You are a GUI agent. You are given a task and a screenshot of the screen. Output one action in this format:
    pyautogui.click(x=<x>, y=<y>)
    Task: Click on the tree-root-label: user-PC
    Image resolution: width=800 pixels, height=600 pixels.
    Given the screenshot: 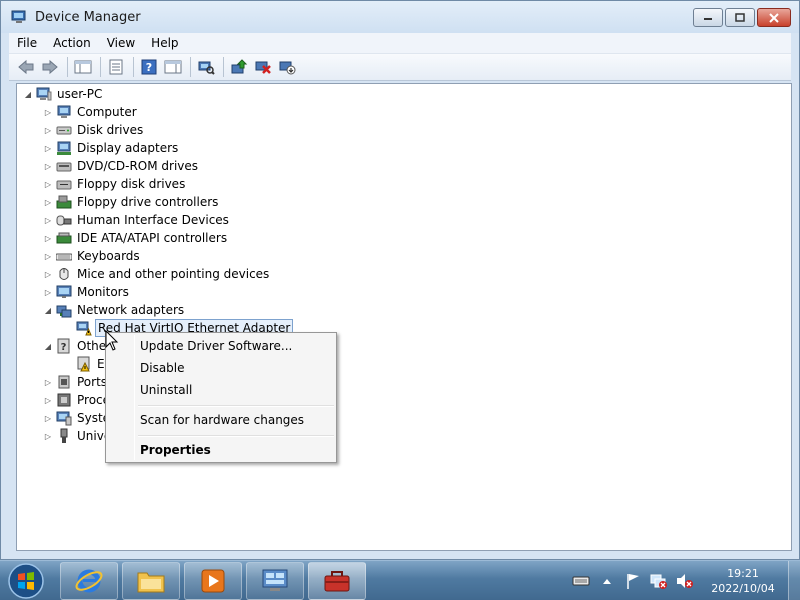 What is the action you would take?
    pyautogui.click(x=80, y=94)
    